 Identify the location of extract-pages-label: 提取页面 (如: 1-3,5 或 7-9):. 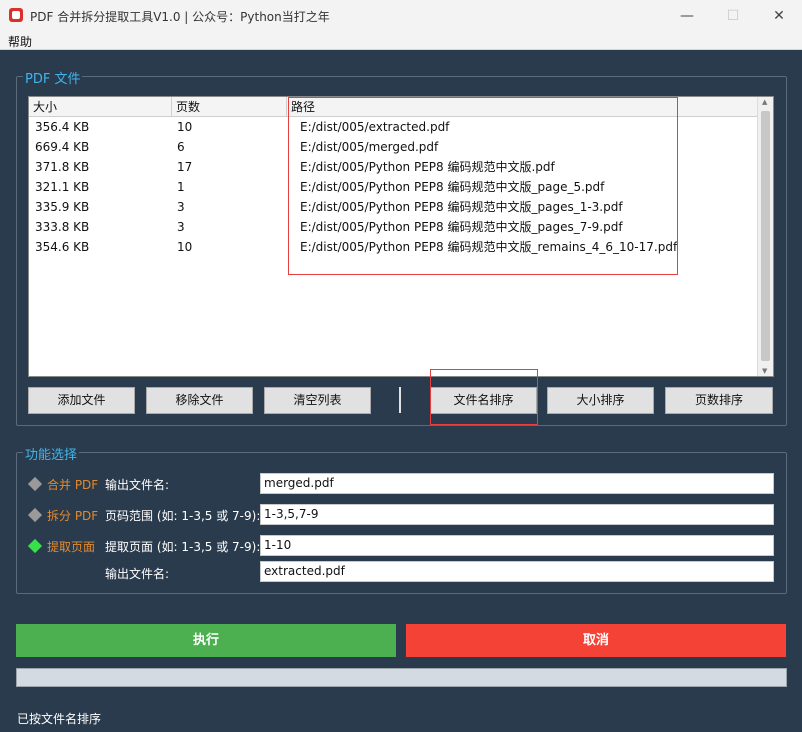
(183, 547).